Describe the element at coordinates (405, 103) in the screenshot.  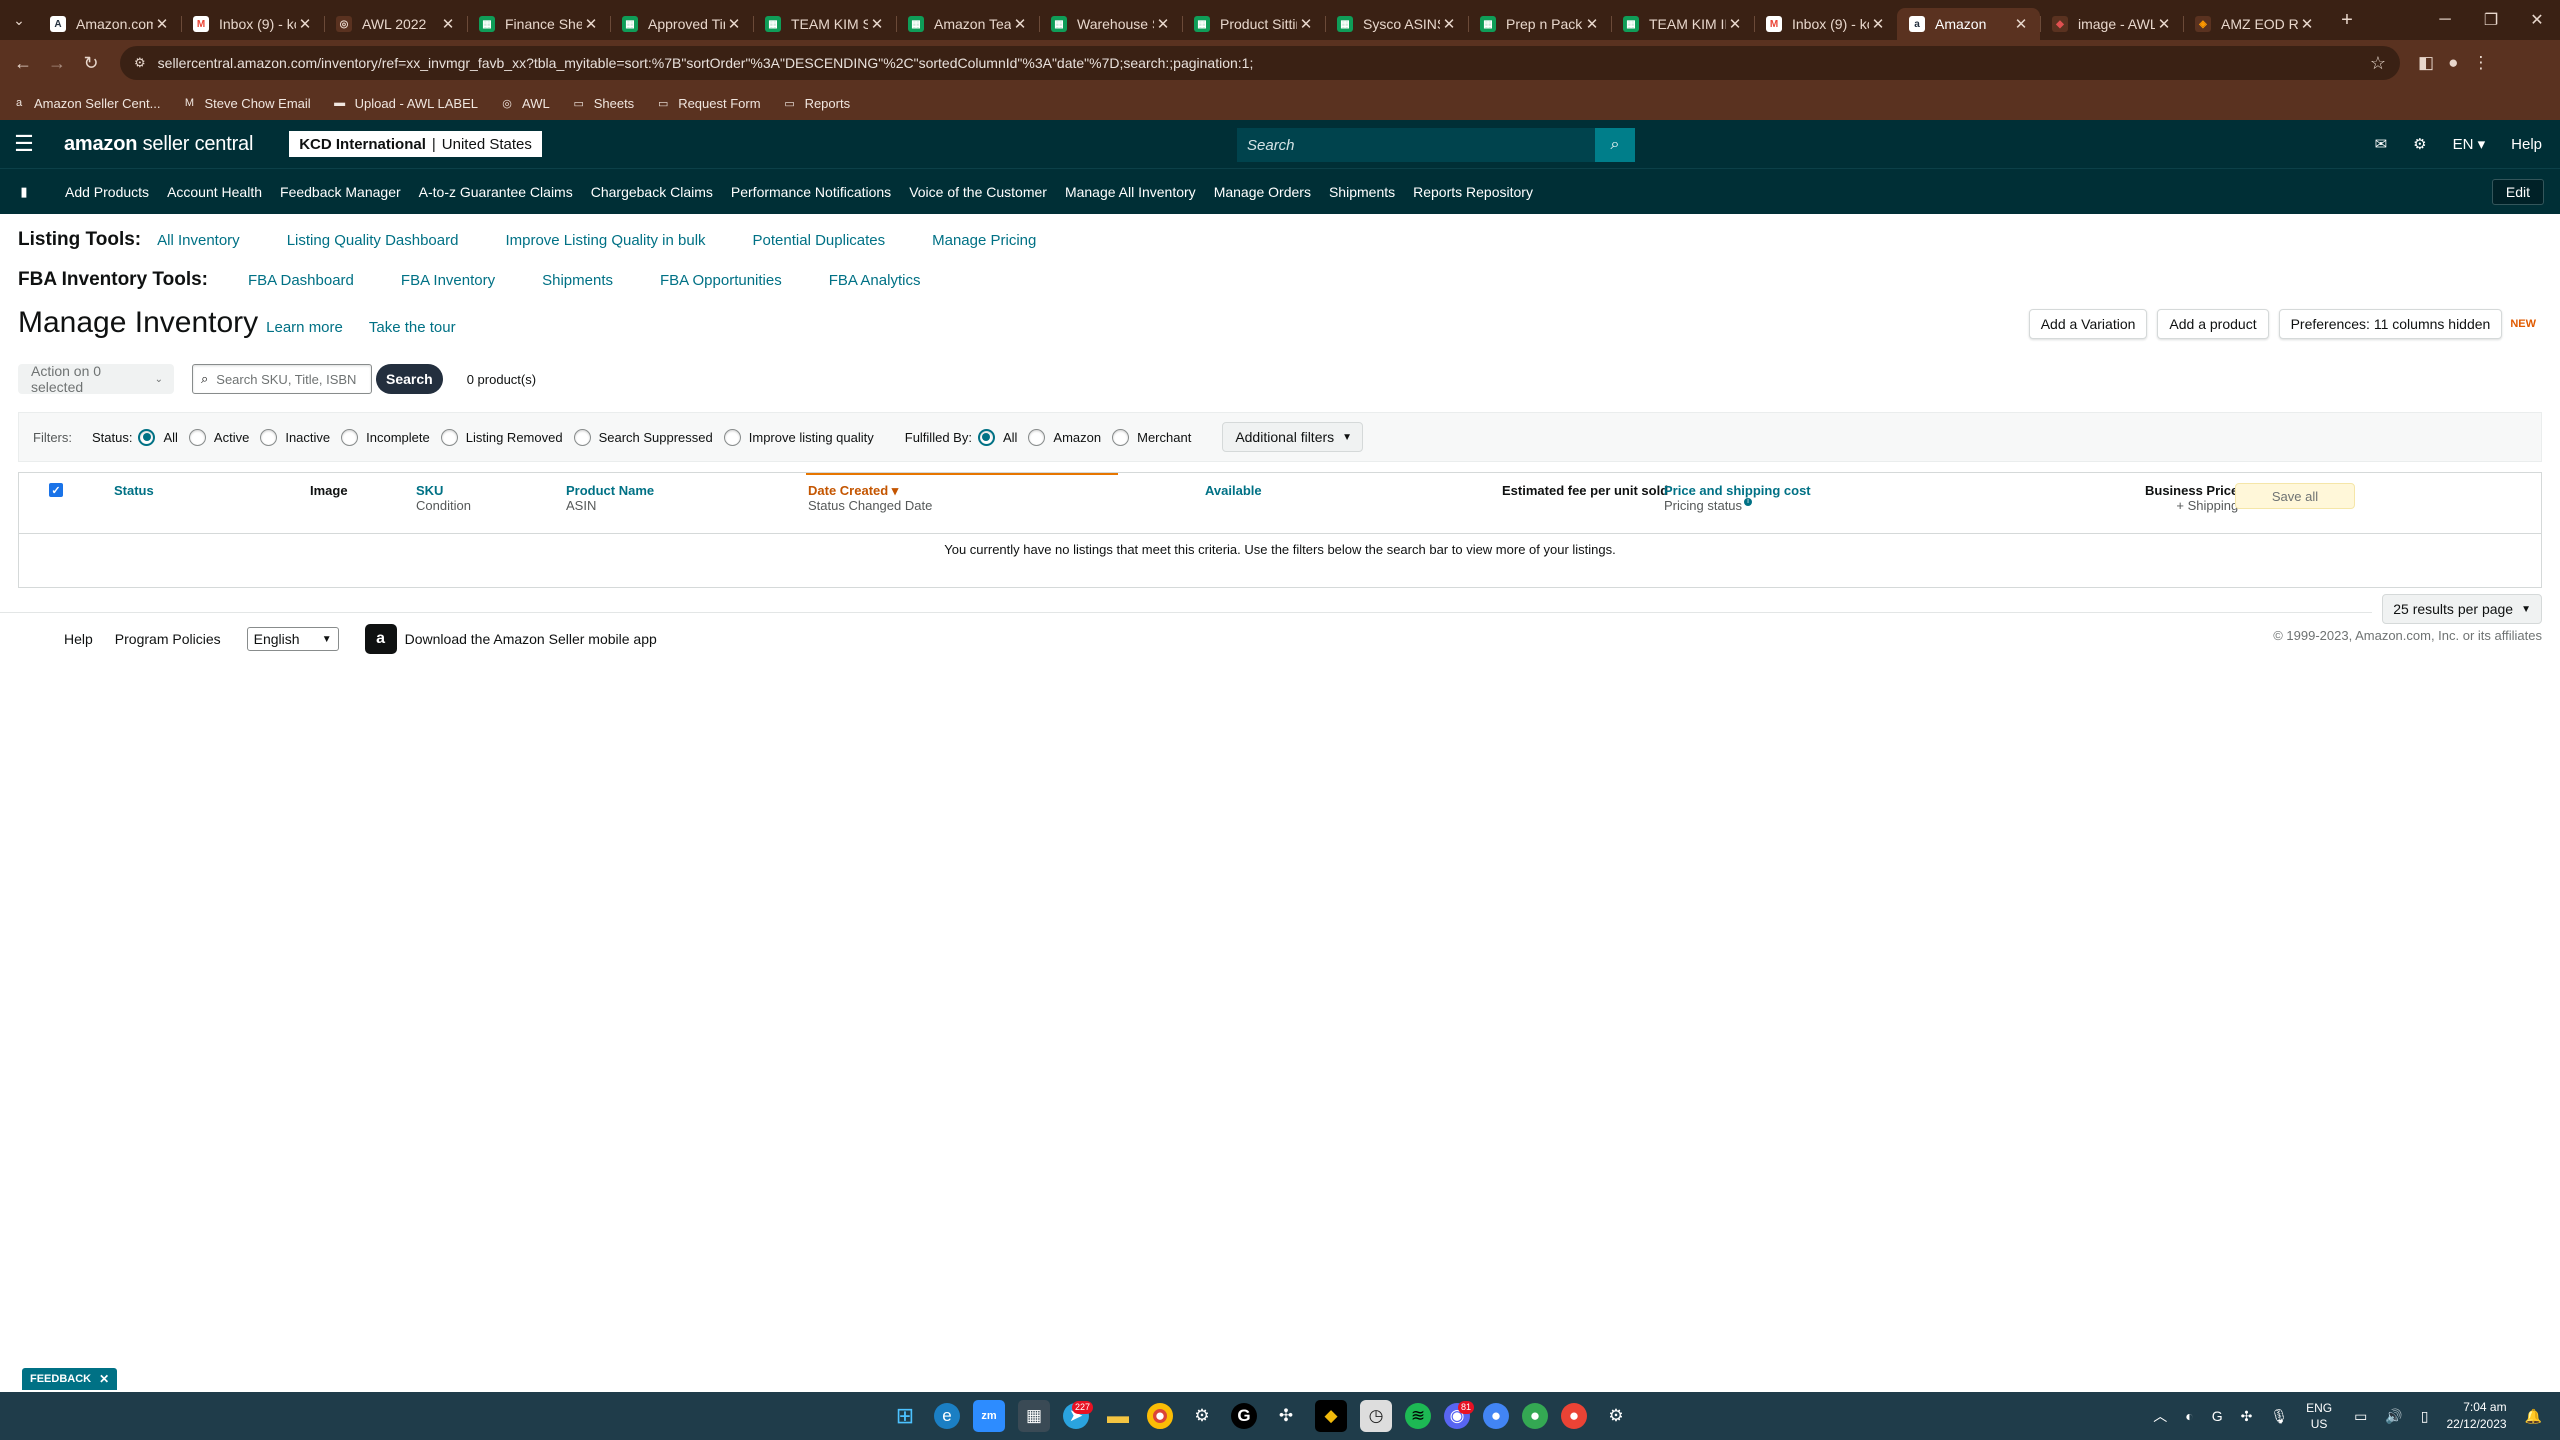
I see `bookmark-item: ▬ Upload - AWL LABEL` at that location.